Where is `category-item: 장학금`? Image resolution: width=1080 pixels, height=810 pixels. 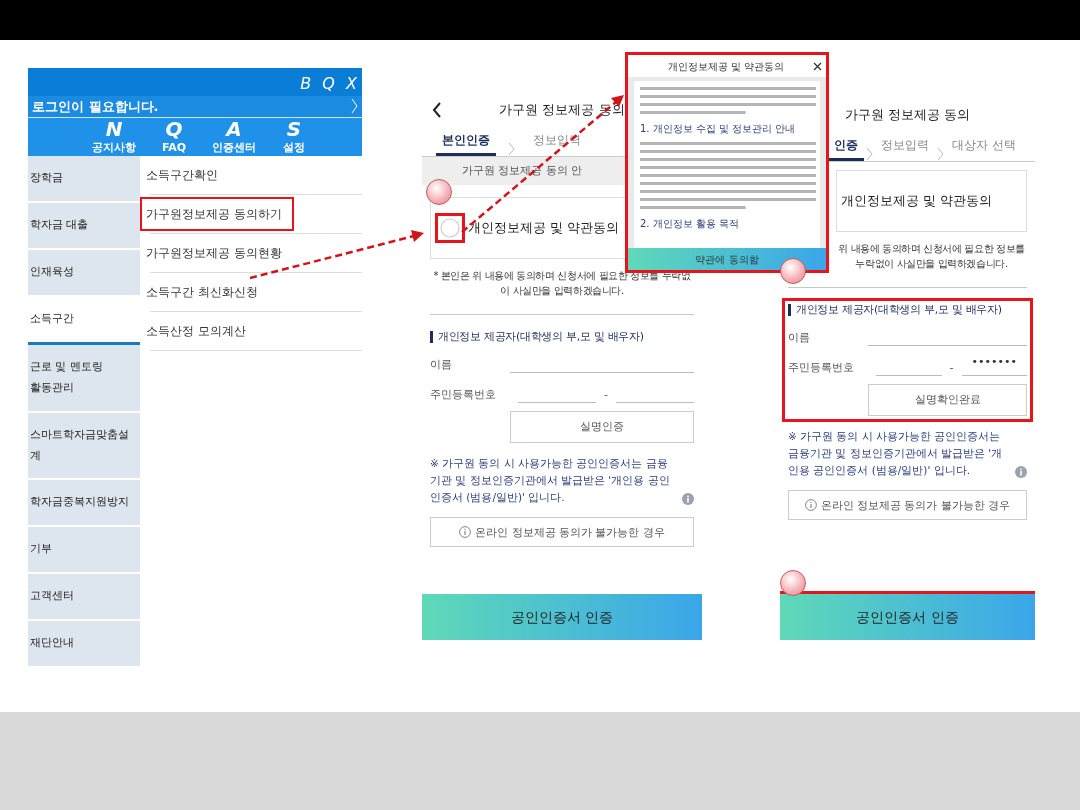
category-item: 장학금 is located at coordinates (84, 180).